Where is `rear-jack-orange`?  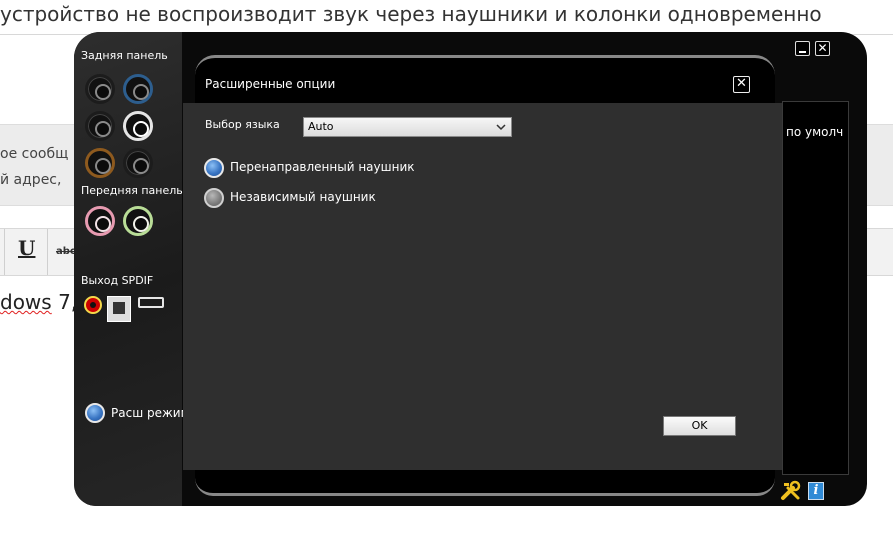
rear-jack-orange is located at coordinates (100, 163).